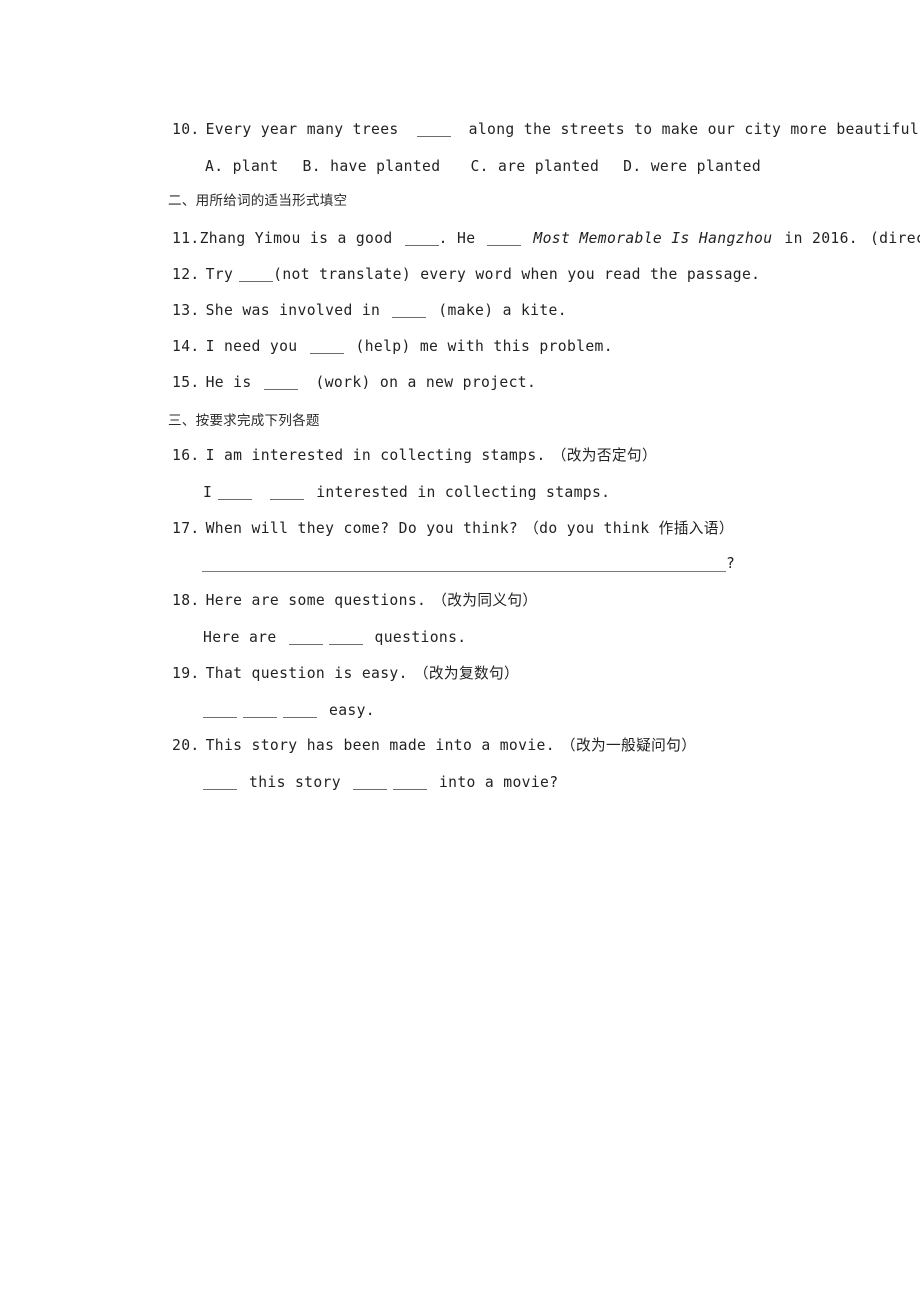  What do you see at coordinates (242, 166) in the screenshot?
I see `question-10-option-a: A. plant` at bounding box center [242, 166].